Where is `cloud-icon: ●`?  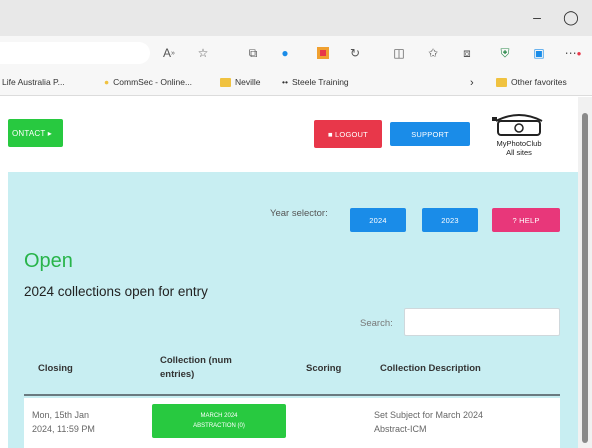
cloud-icon: ● is located at coordinates (285, 53).